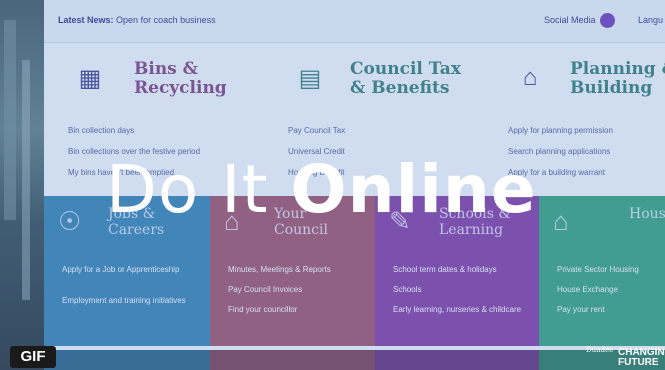 This screenshot has height=370, width=665. What do you see at coordinates (33, 357) in the screenshot?
I see `gif-badge: GIF` at bounding box center [33, 357].